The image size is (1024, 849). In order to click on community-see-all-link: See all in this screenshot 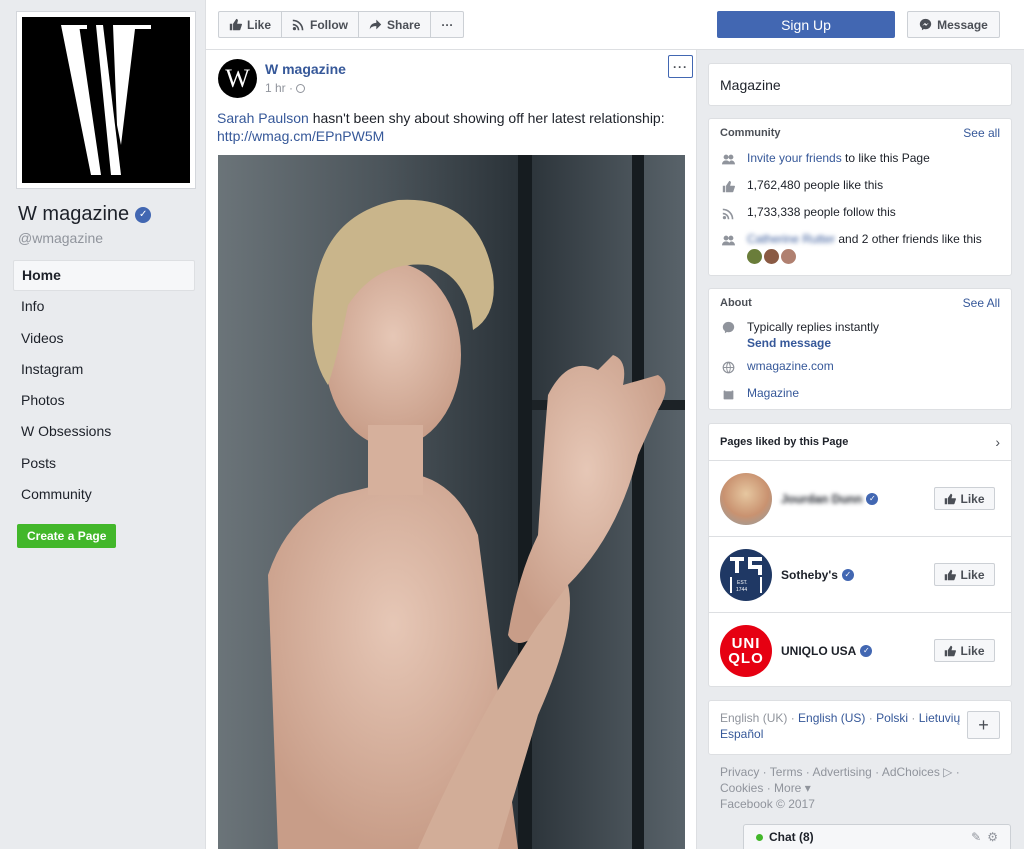, I will do `click(981, 133)`.